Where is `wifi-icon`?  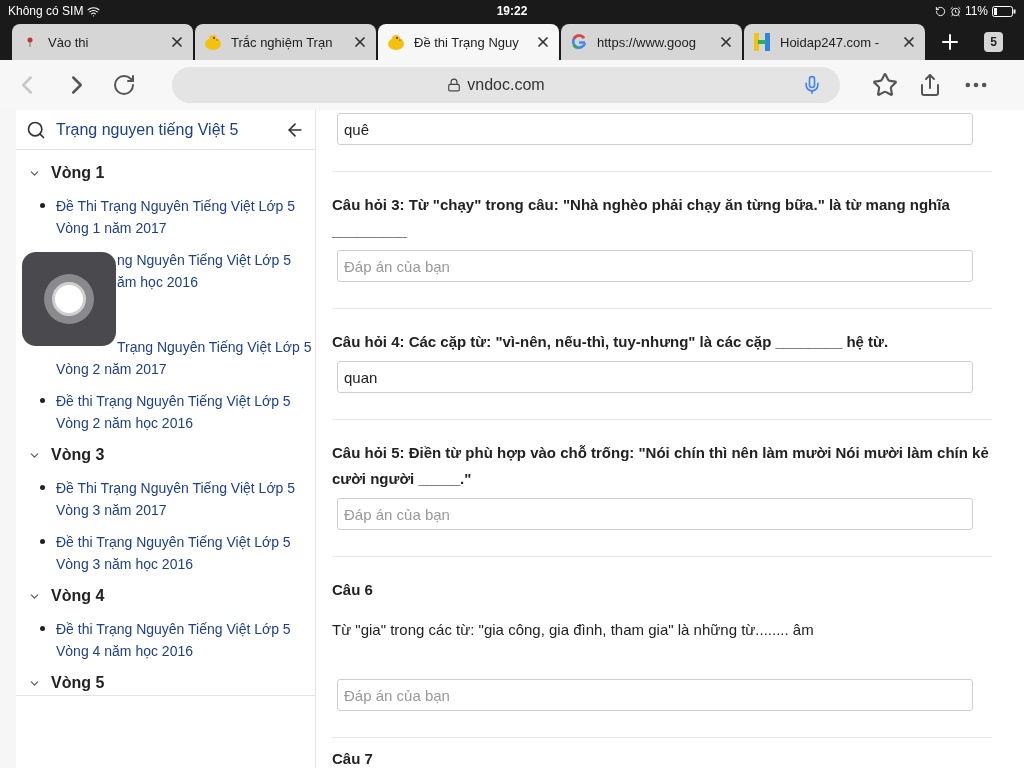 wifi-icon is located at coordinates (94, 11).